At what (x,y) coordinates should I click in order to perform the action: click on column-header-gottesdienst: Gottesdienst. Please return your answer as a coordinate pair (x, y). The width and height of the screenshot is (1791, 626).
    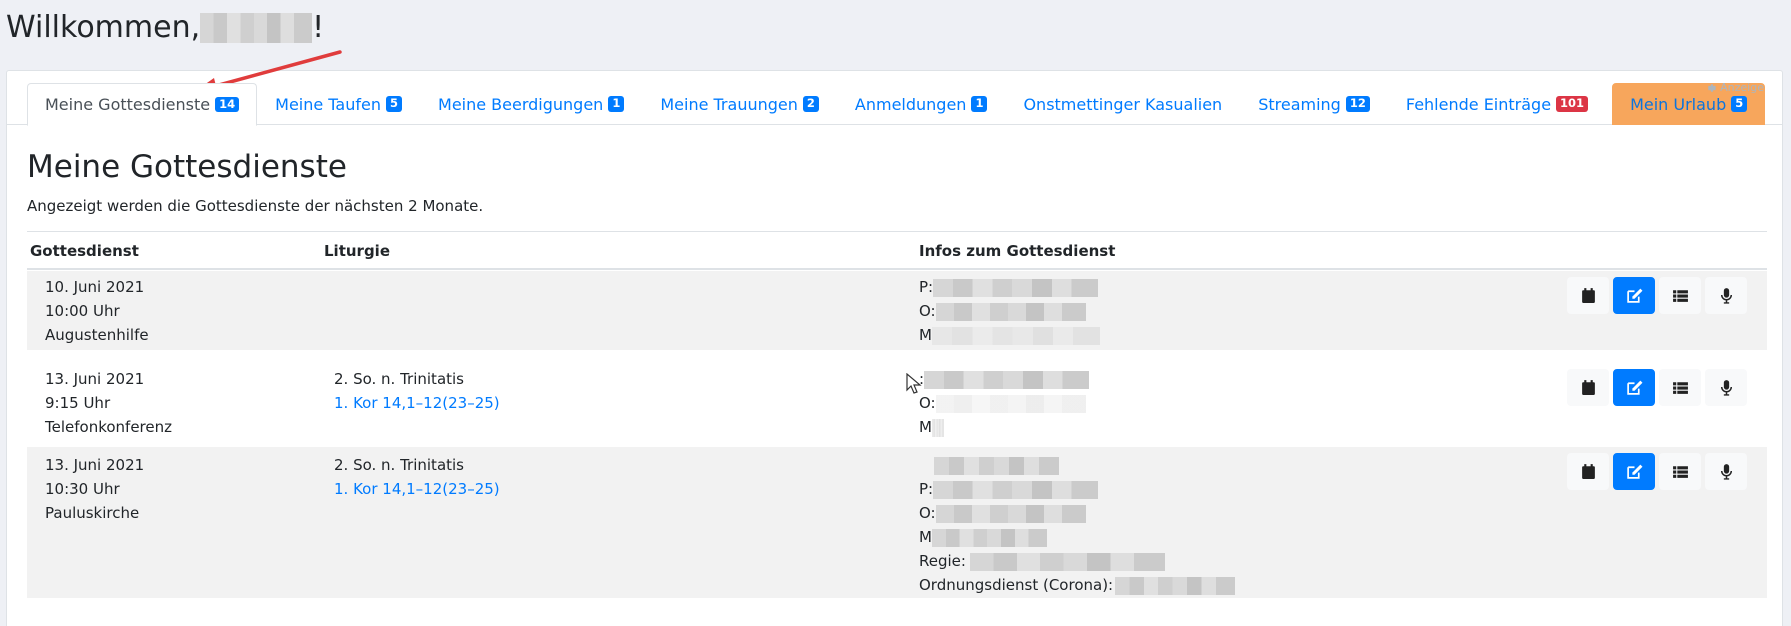
    Looking at the image, I should click on (84, 251).